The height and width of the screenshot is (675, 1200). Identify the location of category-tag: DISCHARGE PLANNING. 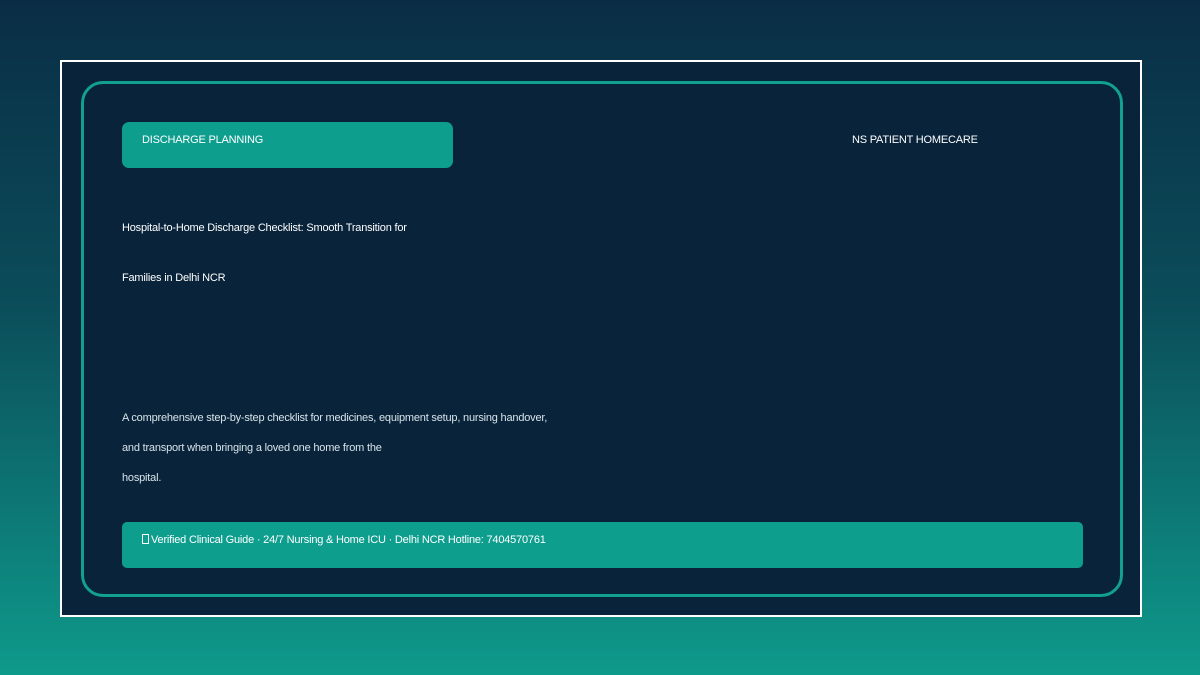
(287, 145).